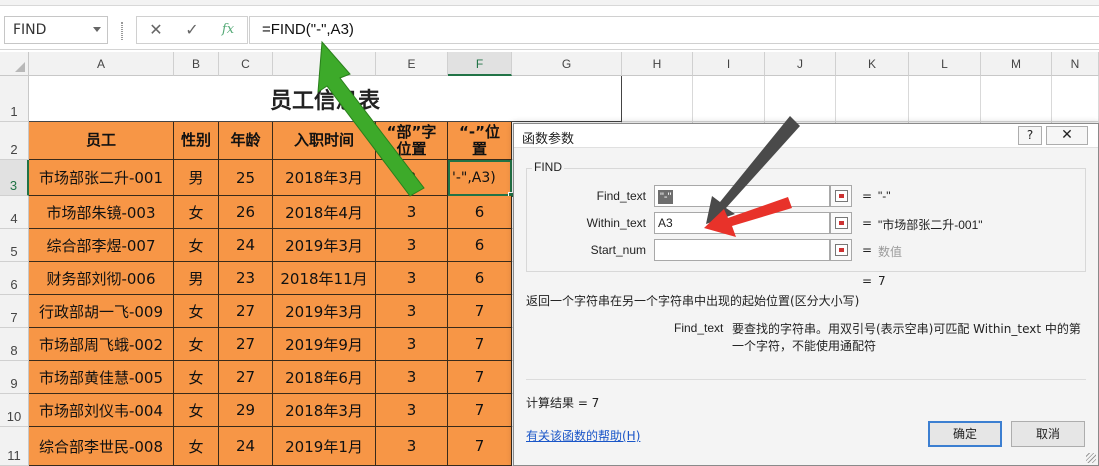  Describe the element at coordinates (945, 64) in the screenshot. I see `column-header-l: L` at that location.